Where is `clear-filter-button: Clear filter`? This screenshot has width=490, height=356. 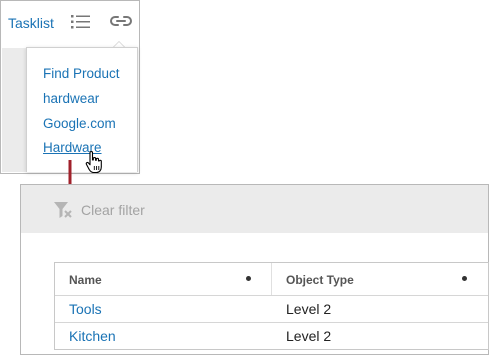 clear-filter-button: Clear filter is located at coordinates (113, 210).